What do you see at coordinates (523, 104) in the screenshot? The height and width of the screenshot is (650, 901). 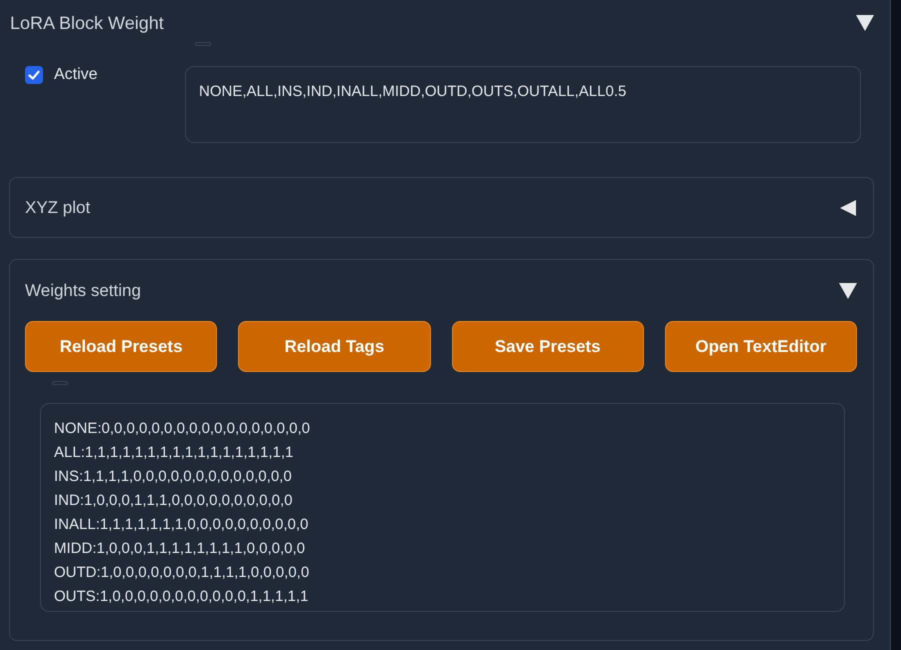 I see `preset-input-field: NONE,ALL,INS,IND,INALL,MIDD,OUTD,OUTS,OUTALL,ALL0.5` at bounding box center [523, 104].